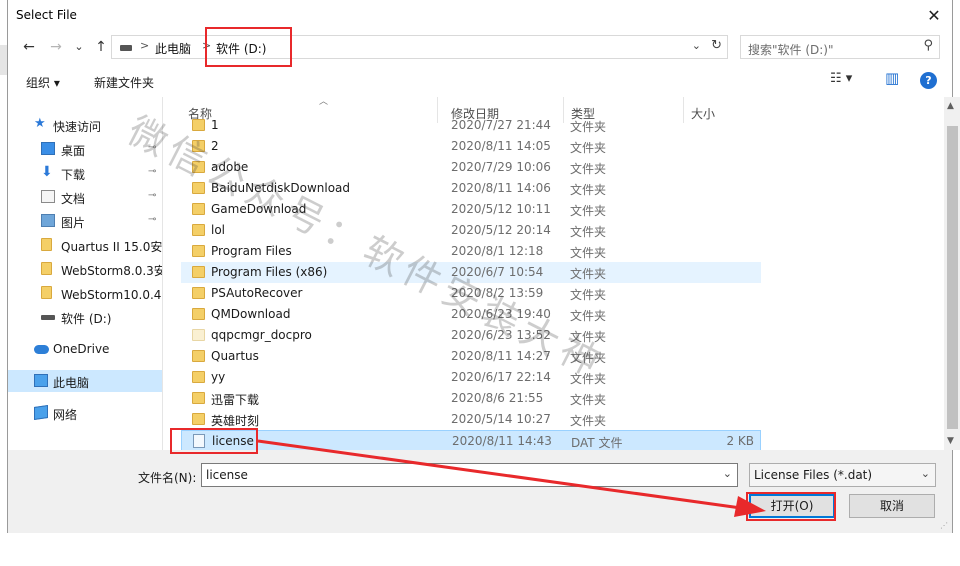  I want to click on scrollbar-thumb, so click(952, 277).